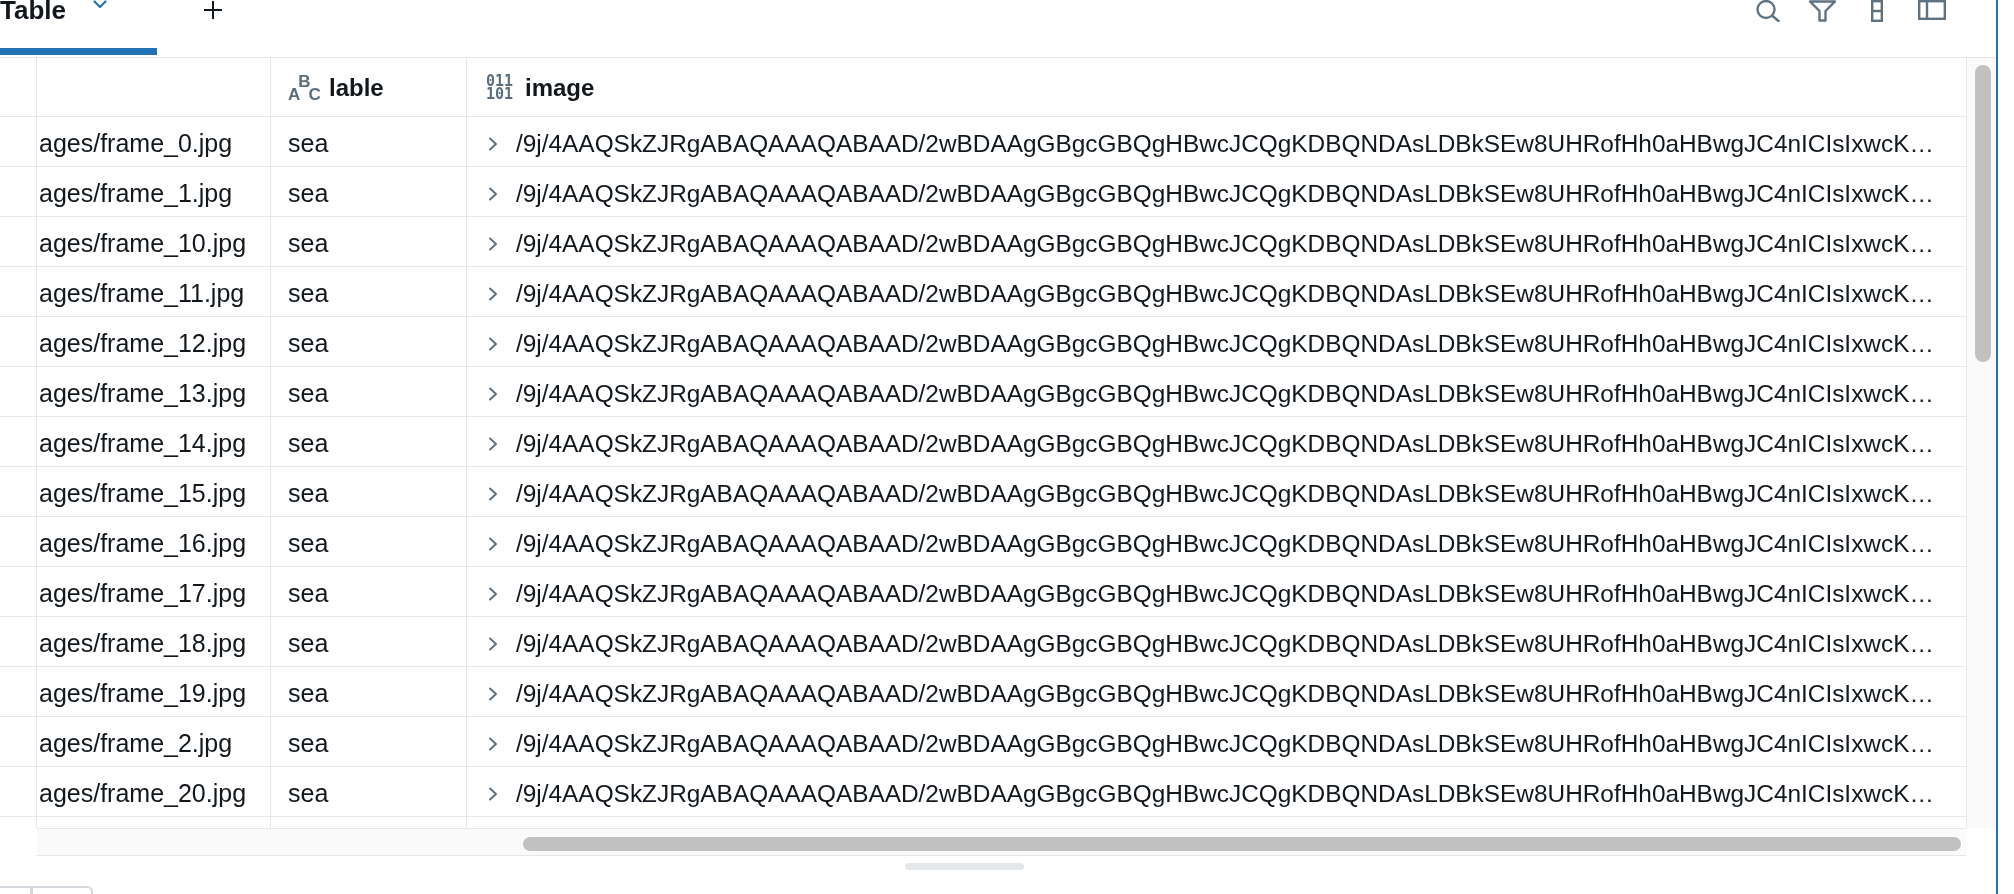 This screenshot has width=2014, height=894. What do you see at coordinates (100, 4) in the screenshot?
I see `caret-icon` at bounding box center [100, 4].